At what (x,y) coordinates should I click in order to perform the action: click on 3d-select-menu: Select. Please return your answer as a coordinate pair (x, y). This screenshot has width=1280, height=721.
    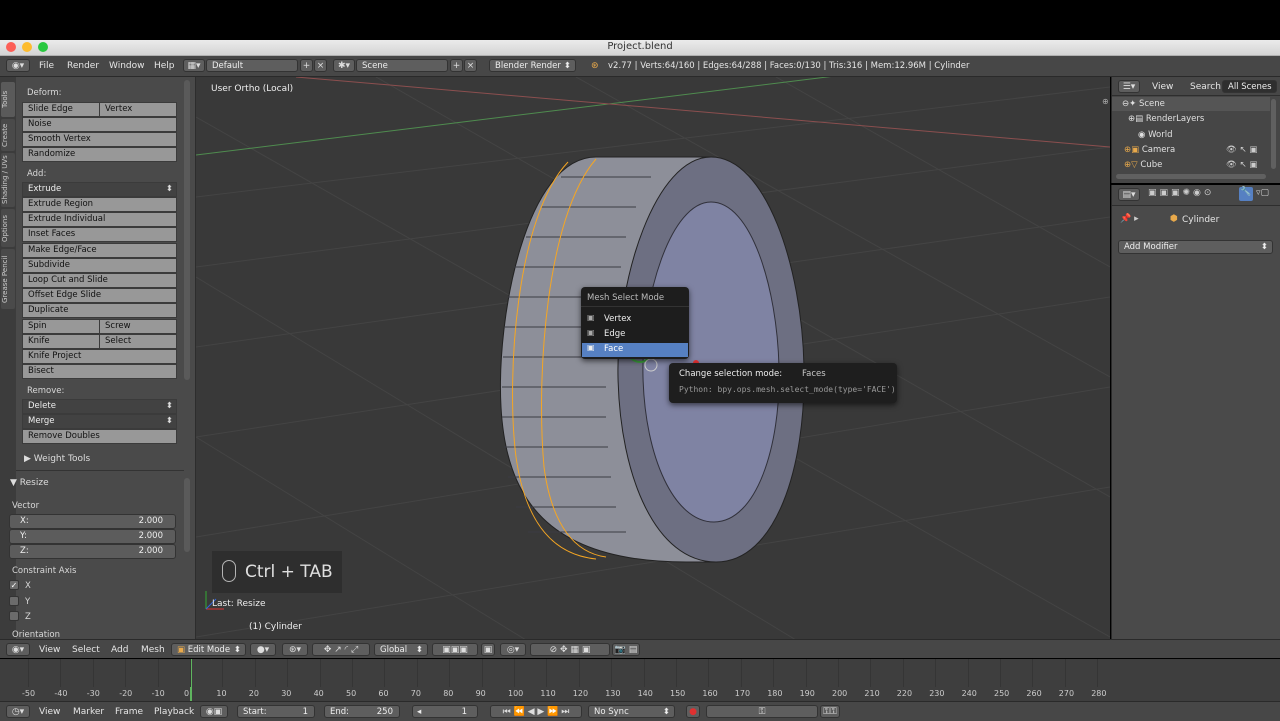
    Looking at the image, I should click on (86, 650).